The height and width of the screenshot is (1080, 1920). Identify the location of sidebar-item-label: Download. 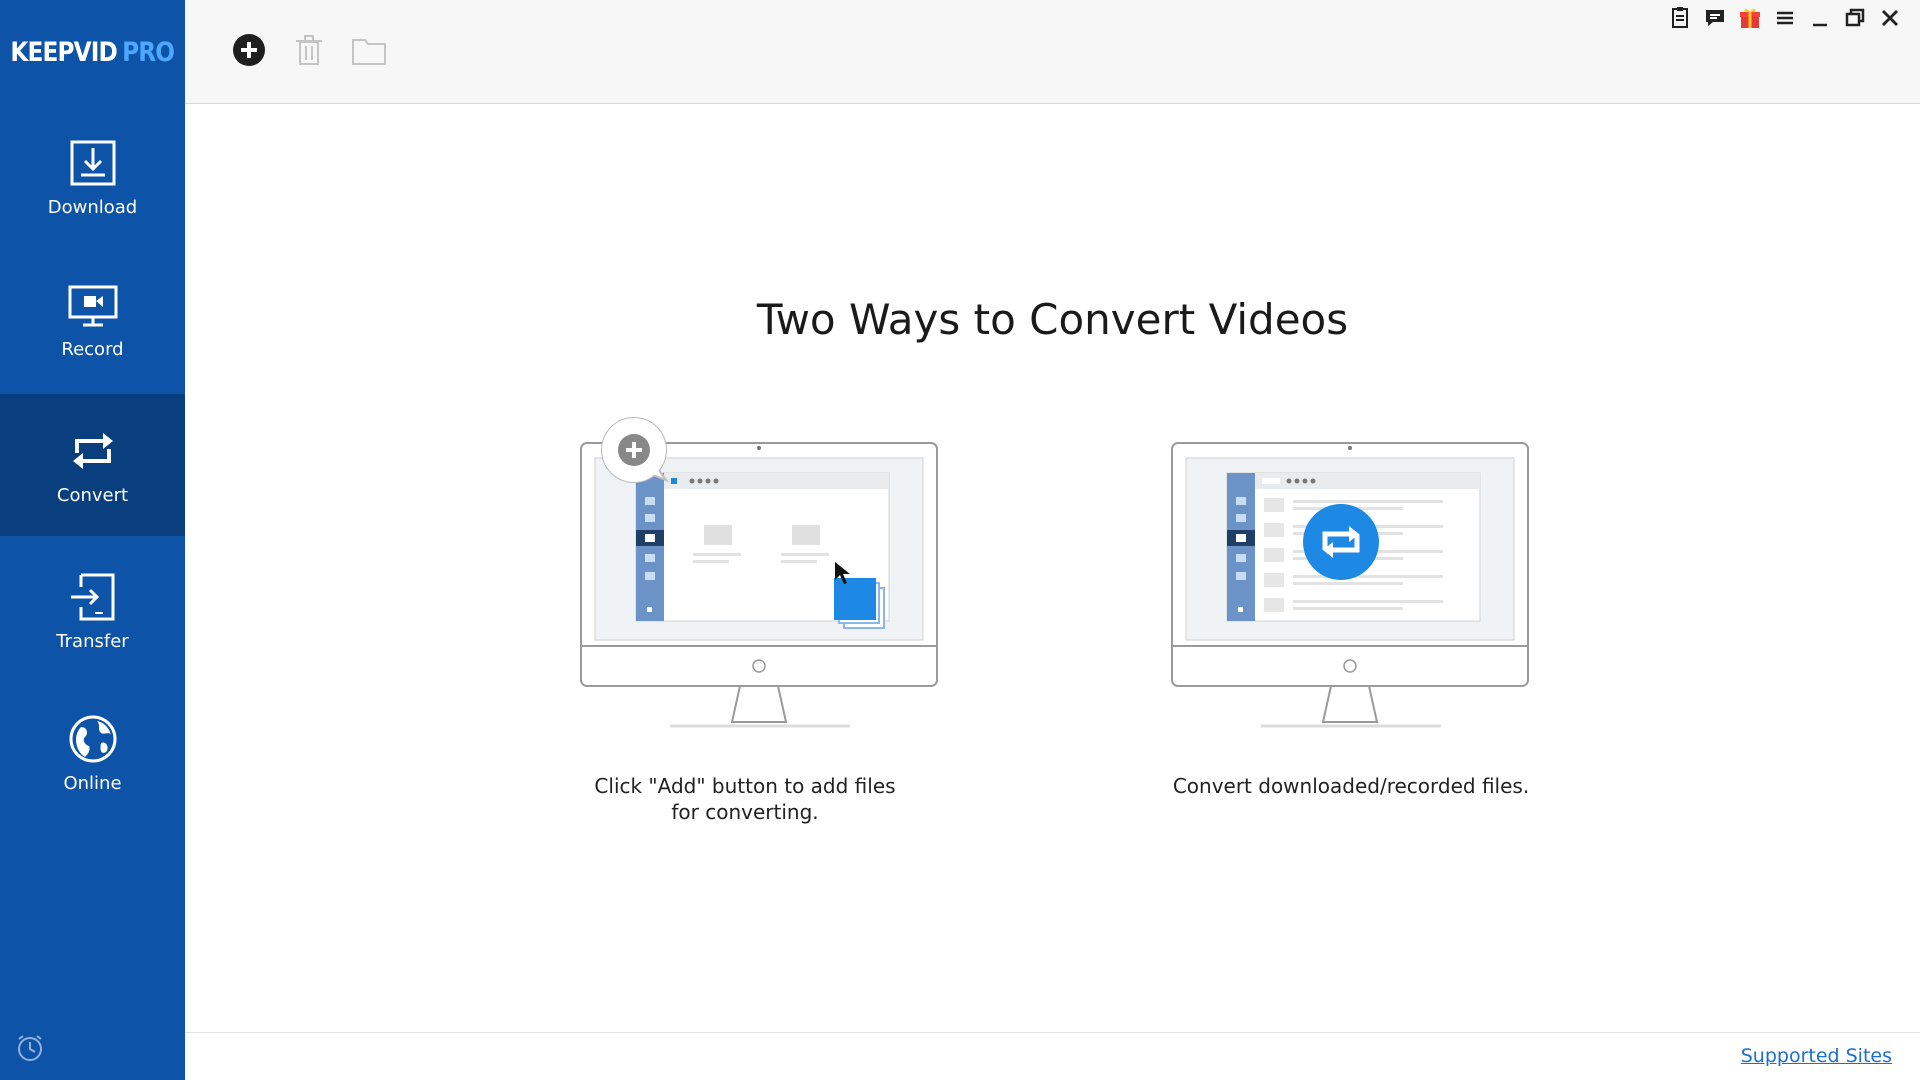
(92, 207).